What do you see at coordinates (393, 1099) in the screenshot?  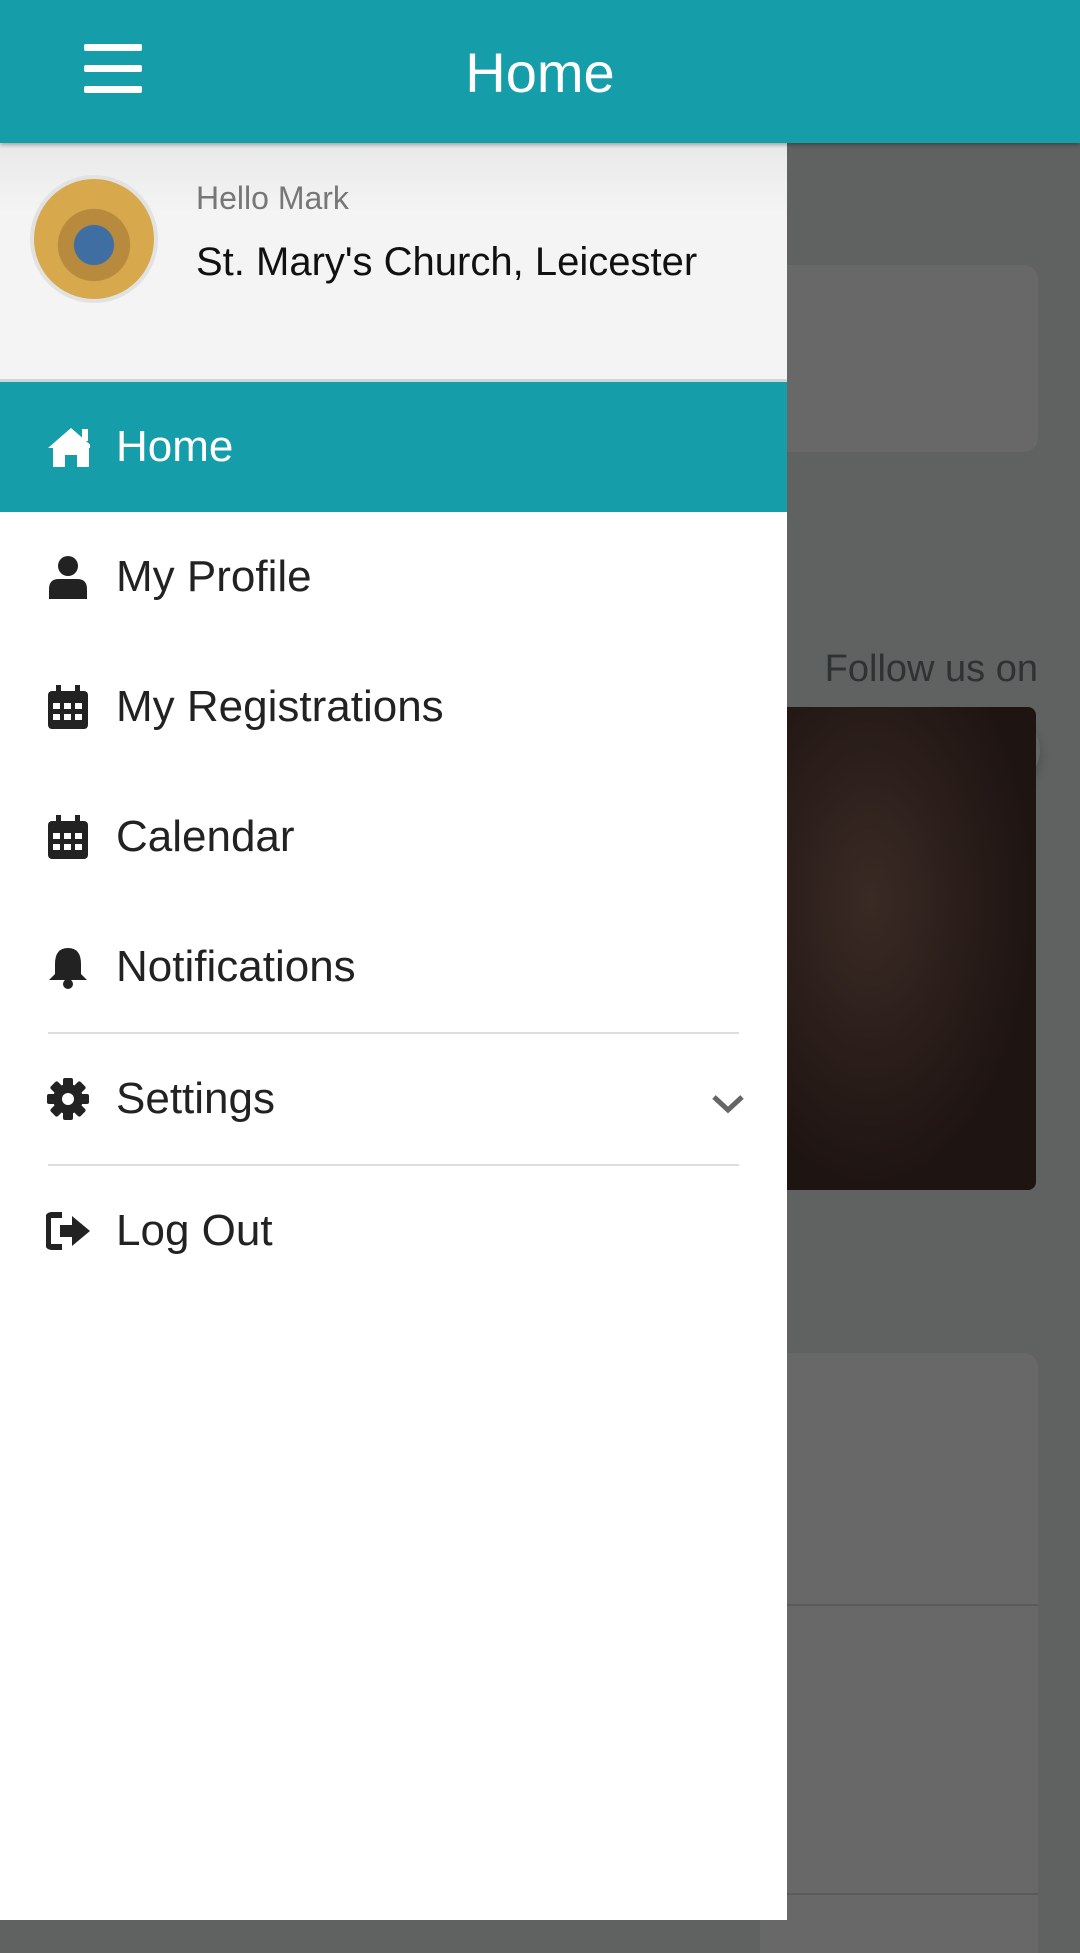 I see `menu-item-settings: Settings` at bounding box center [393, 1099].